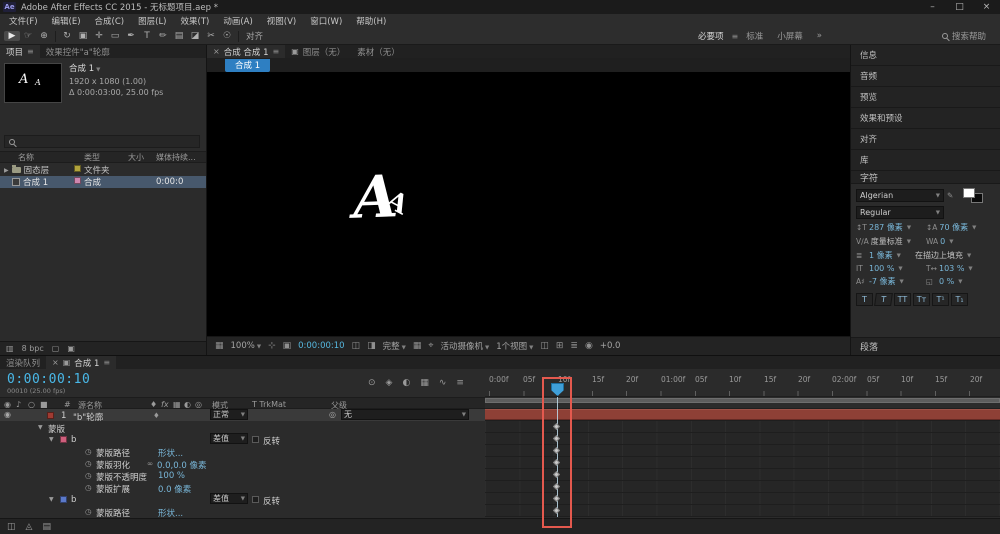 This screenshot has width=1000, height=534. I want to click on toggle-expand-icon: ◫, so click(11, 527).